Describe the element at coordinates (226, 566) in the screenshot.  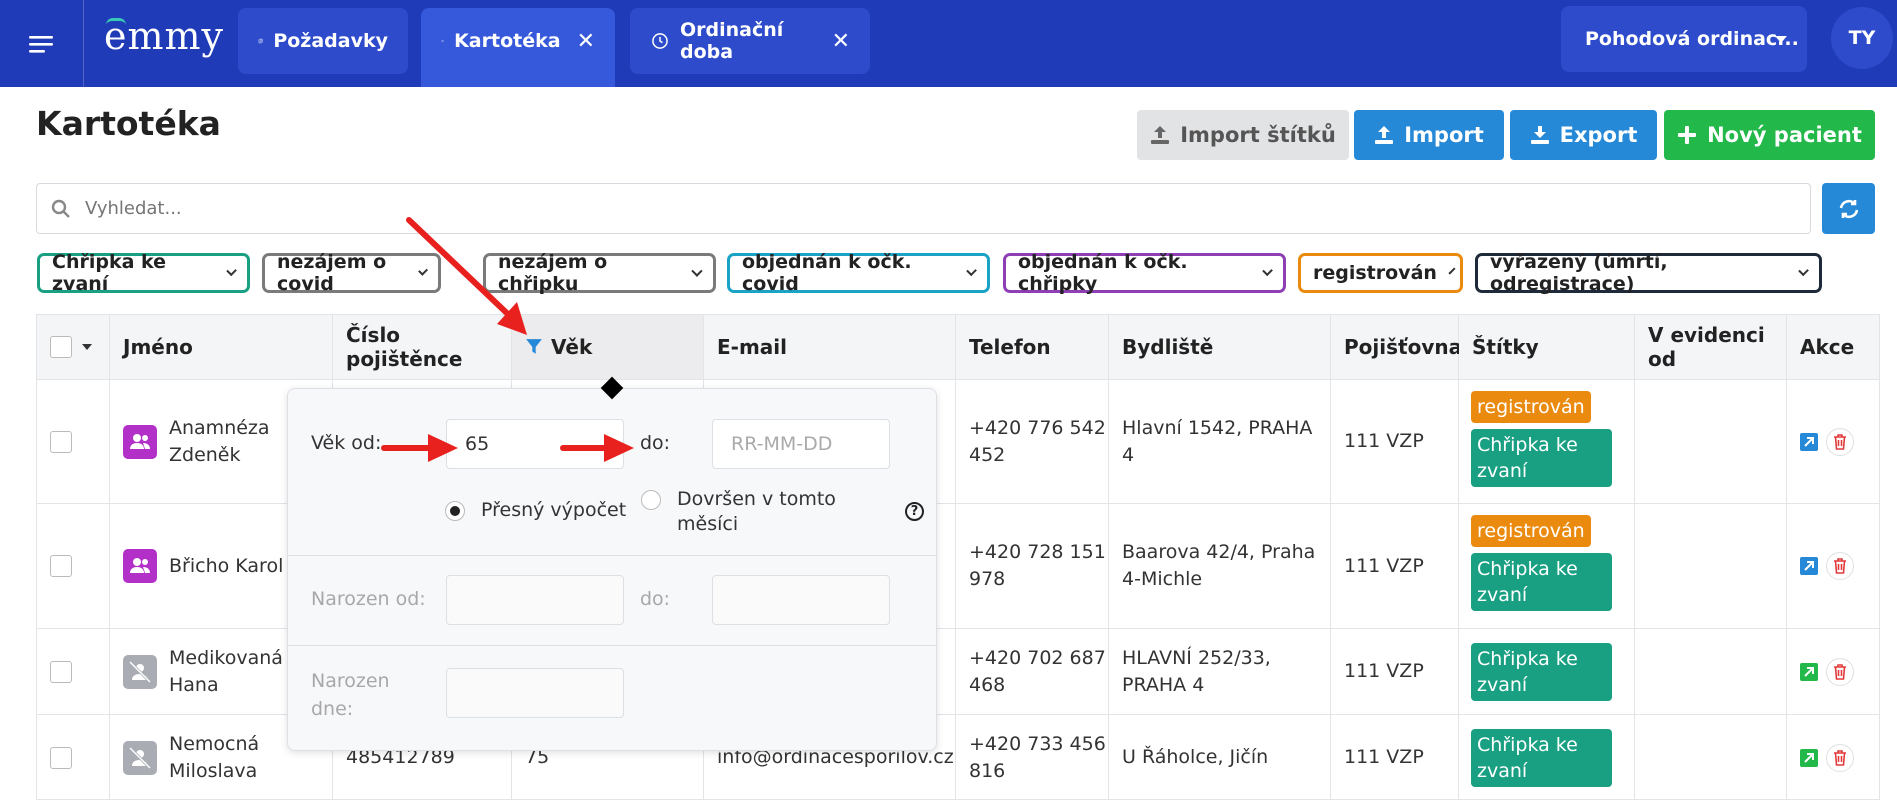
I see `patient-name: Břicho Karol` at that location.